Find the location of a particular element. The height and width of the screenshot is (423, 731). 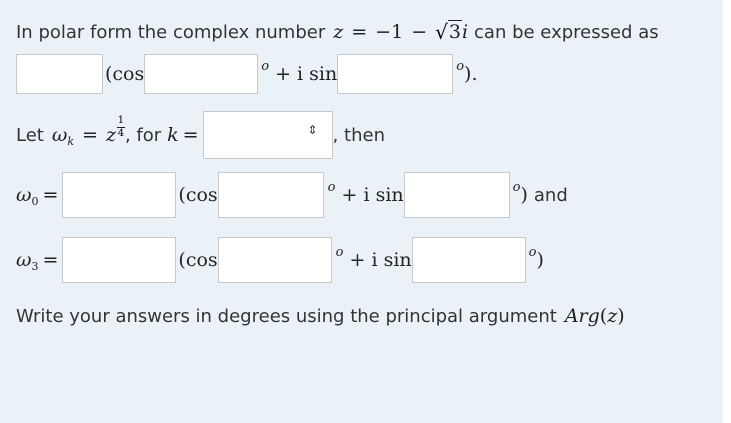

cos-angle-input is located at coordinates (201, 74).